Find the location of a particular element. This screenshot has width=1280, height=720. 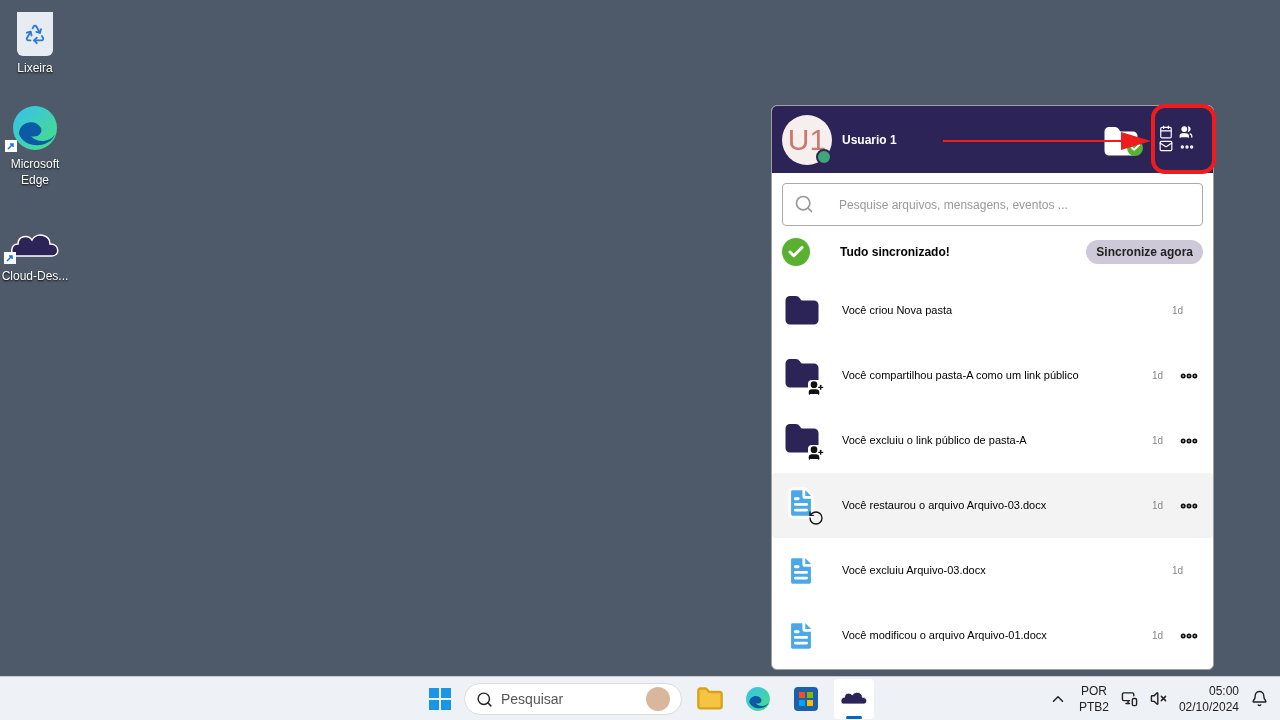

clock-date: 02/10/2024 is located at coordinates (1208, 706).